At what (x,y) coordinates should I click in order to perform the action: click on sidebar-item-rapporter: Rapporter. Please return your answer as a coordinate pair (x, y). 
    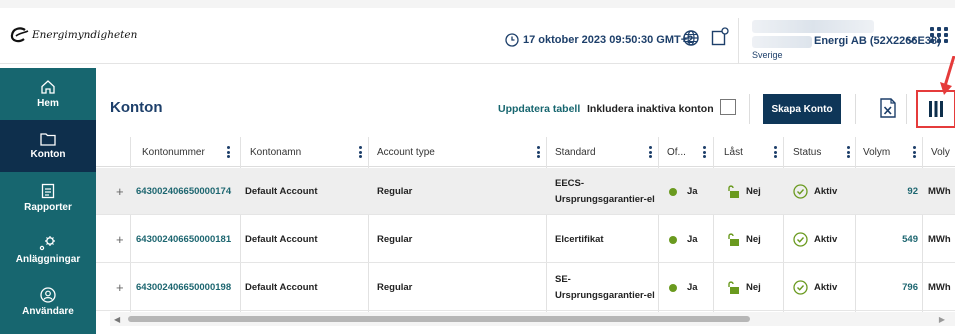
    Looking at the image, I should click on (48, 198).